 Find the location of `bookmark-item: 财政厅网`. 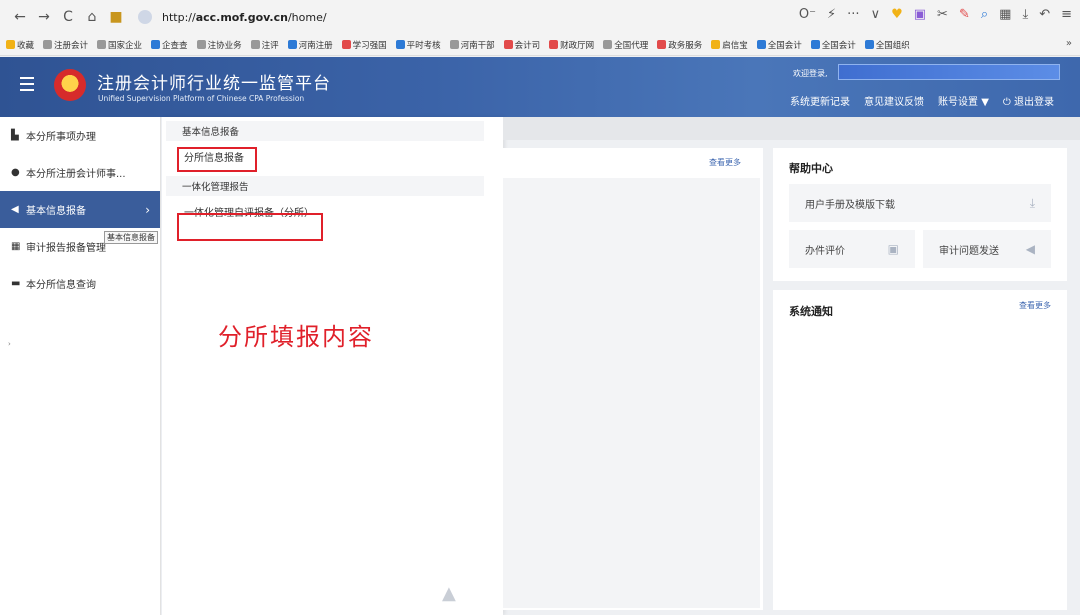

bookmark-item: 财政厅网 is located at coordinates (571, 45).